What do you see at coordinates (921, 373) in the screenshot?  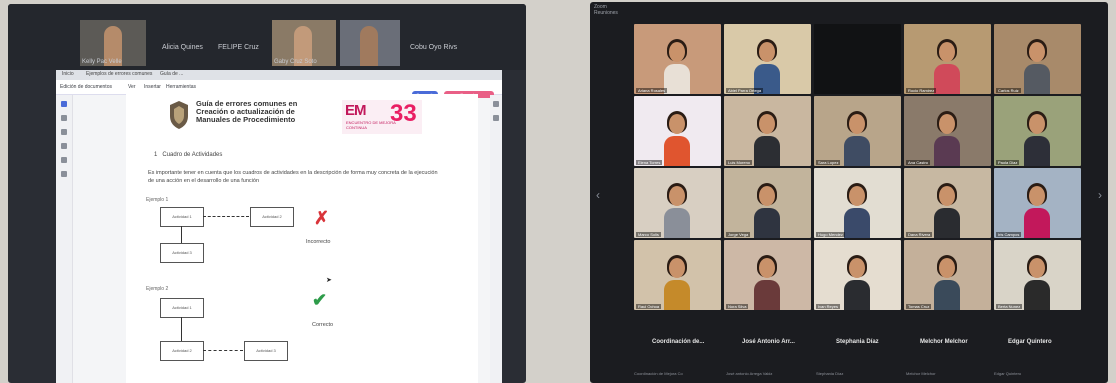 I see `speaker-subtitle: Melchor Melchor` at bounding box center [921, 373].